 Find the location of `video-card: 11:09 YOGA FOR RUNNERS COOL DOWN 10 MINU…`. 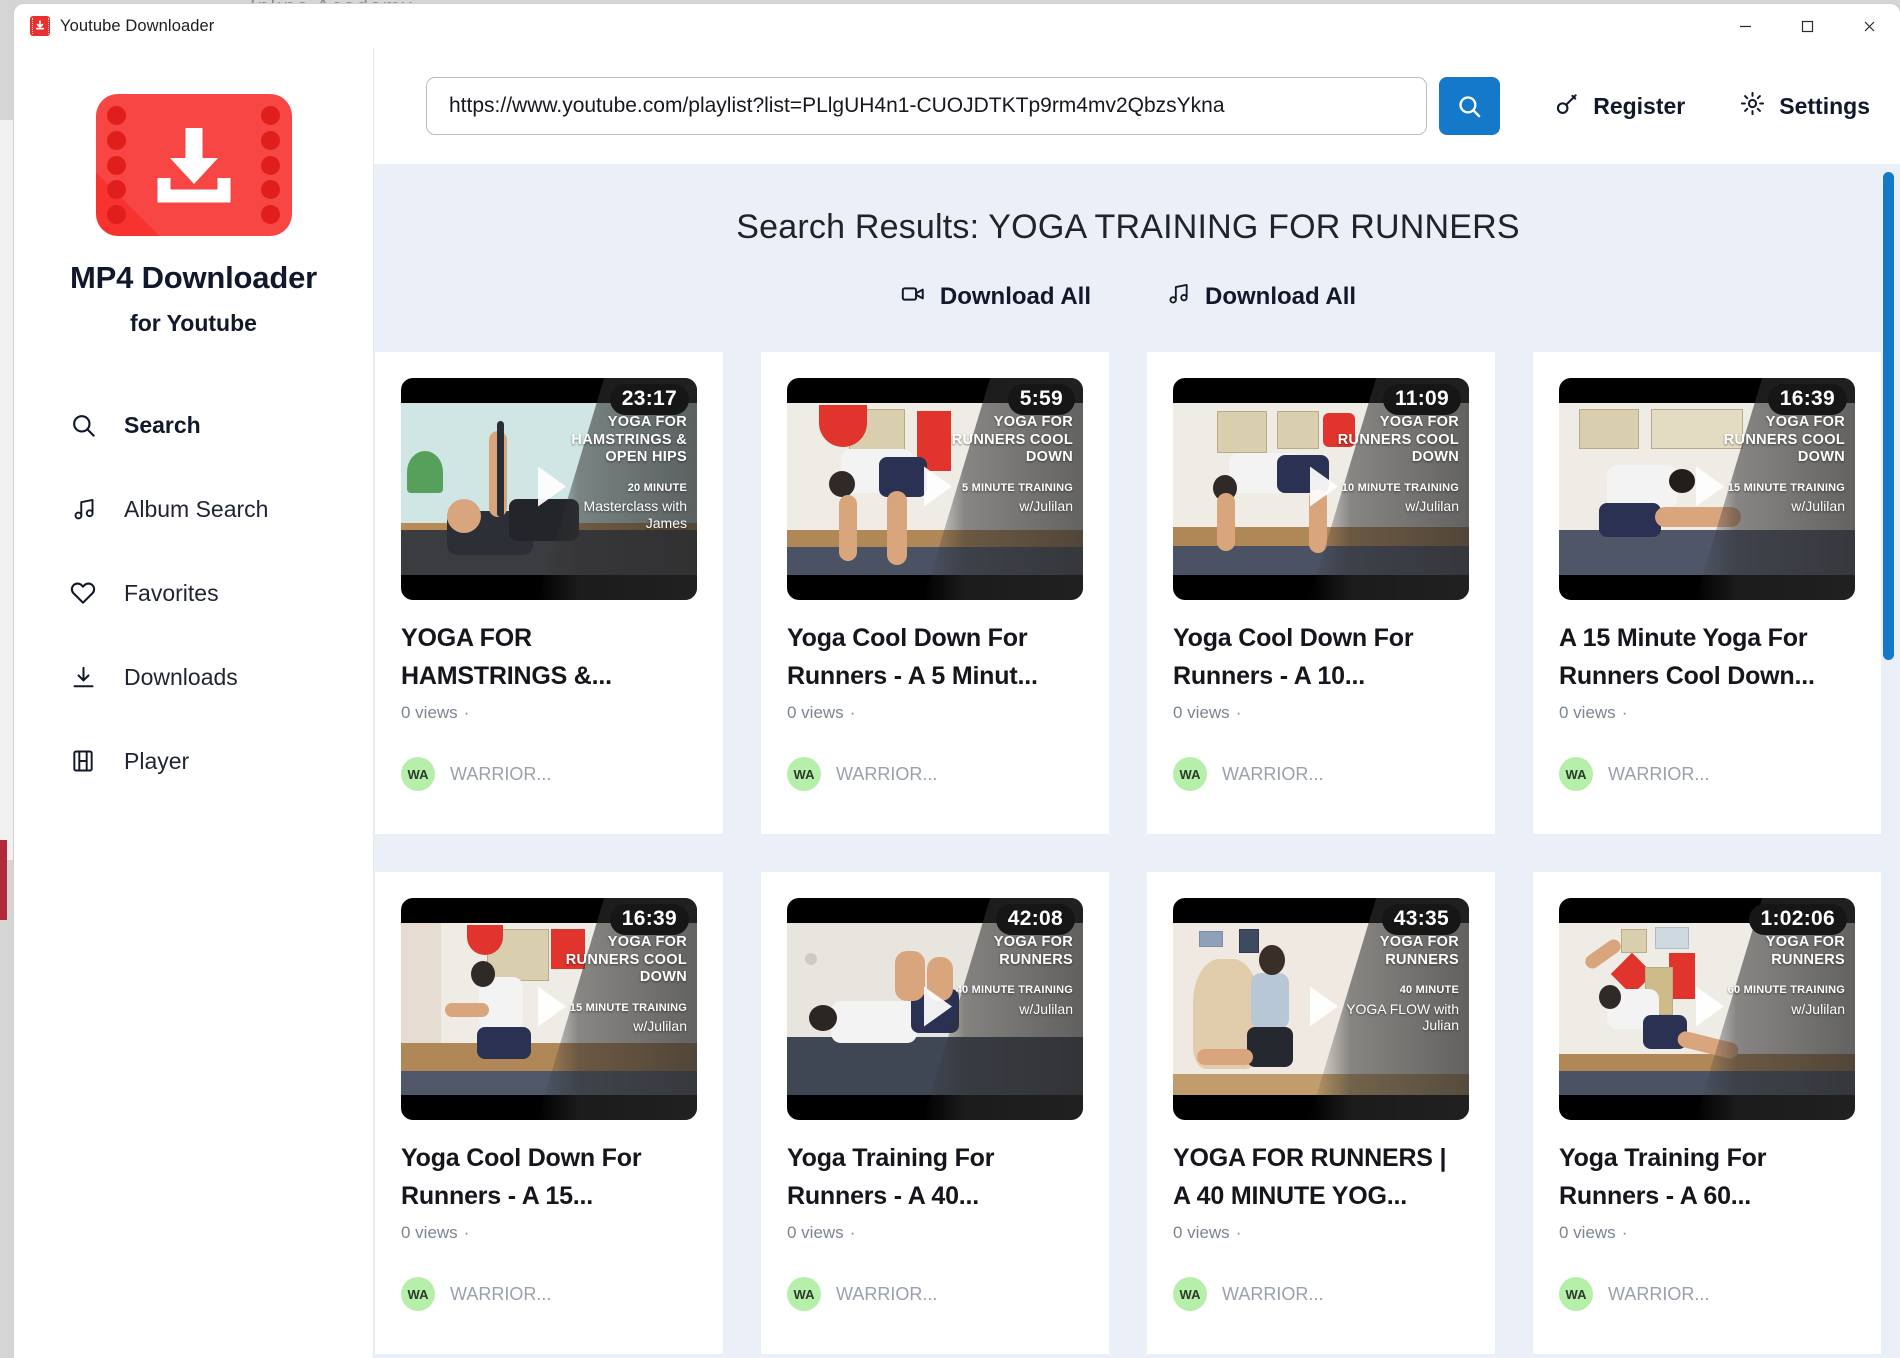

video-card: 11:09 YOGA FOR RUNNERS COOL DOWN 10 MINU… is located at coordinates (1321, 593).